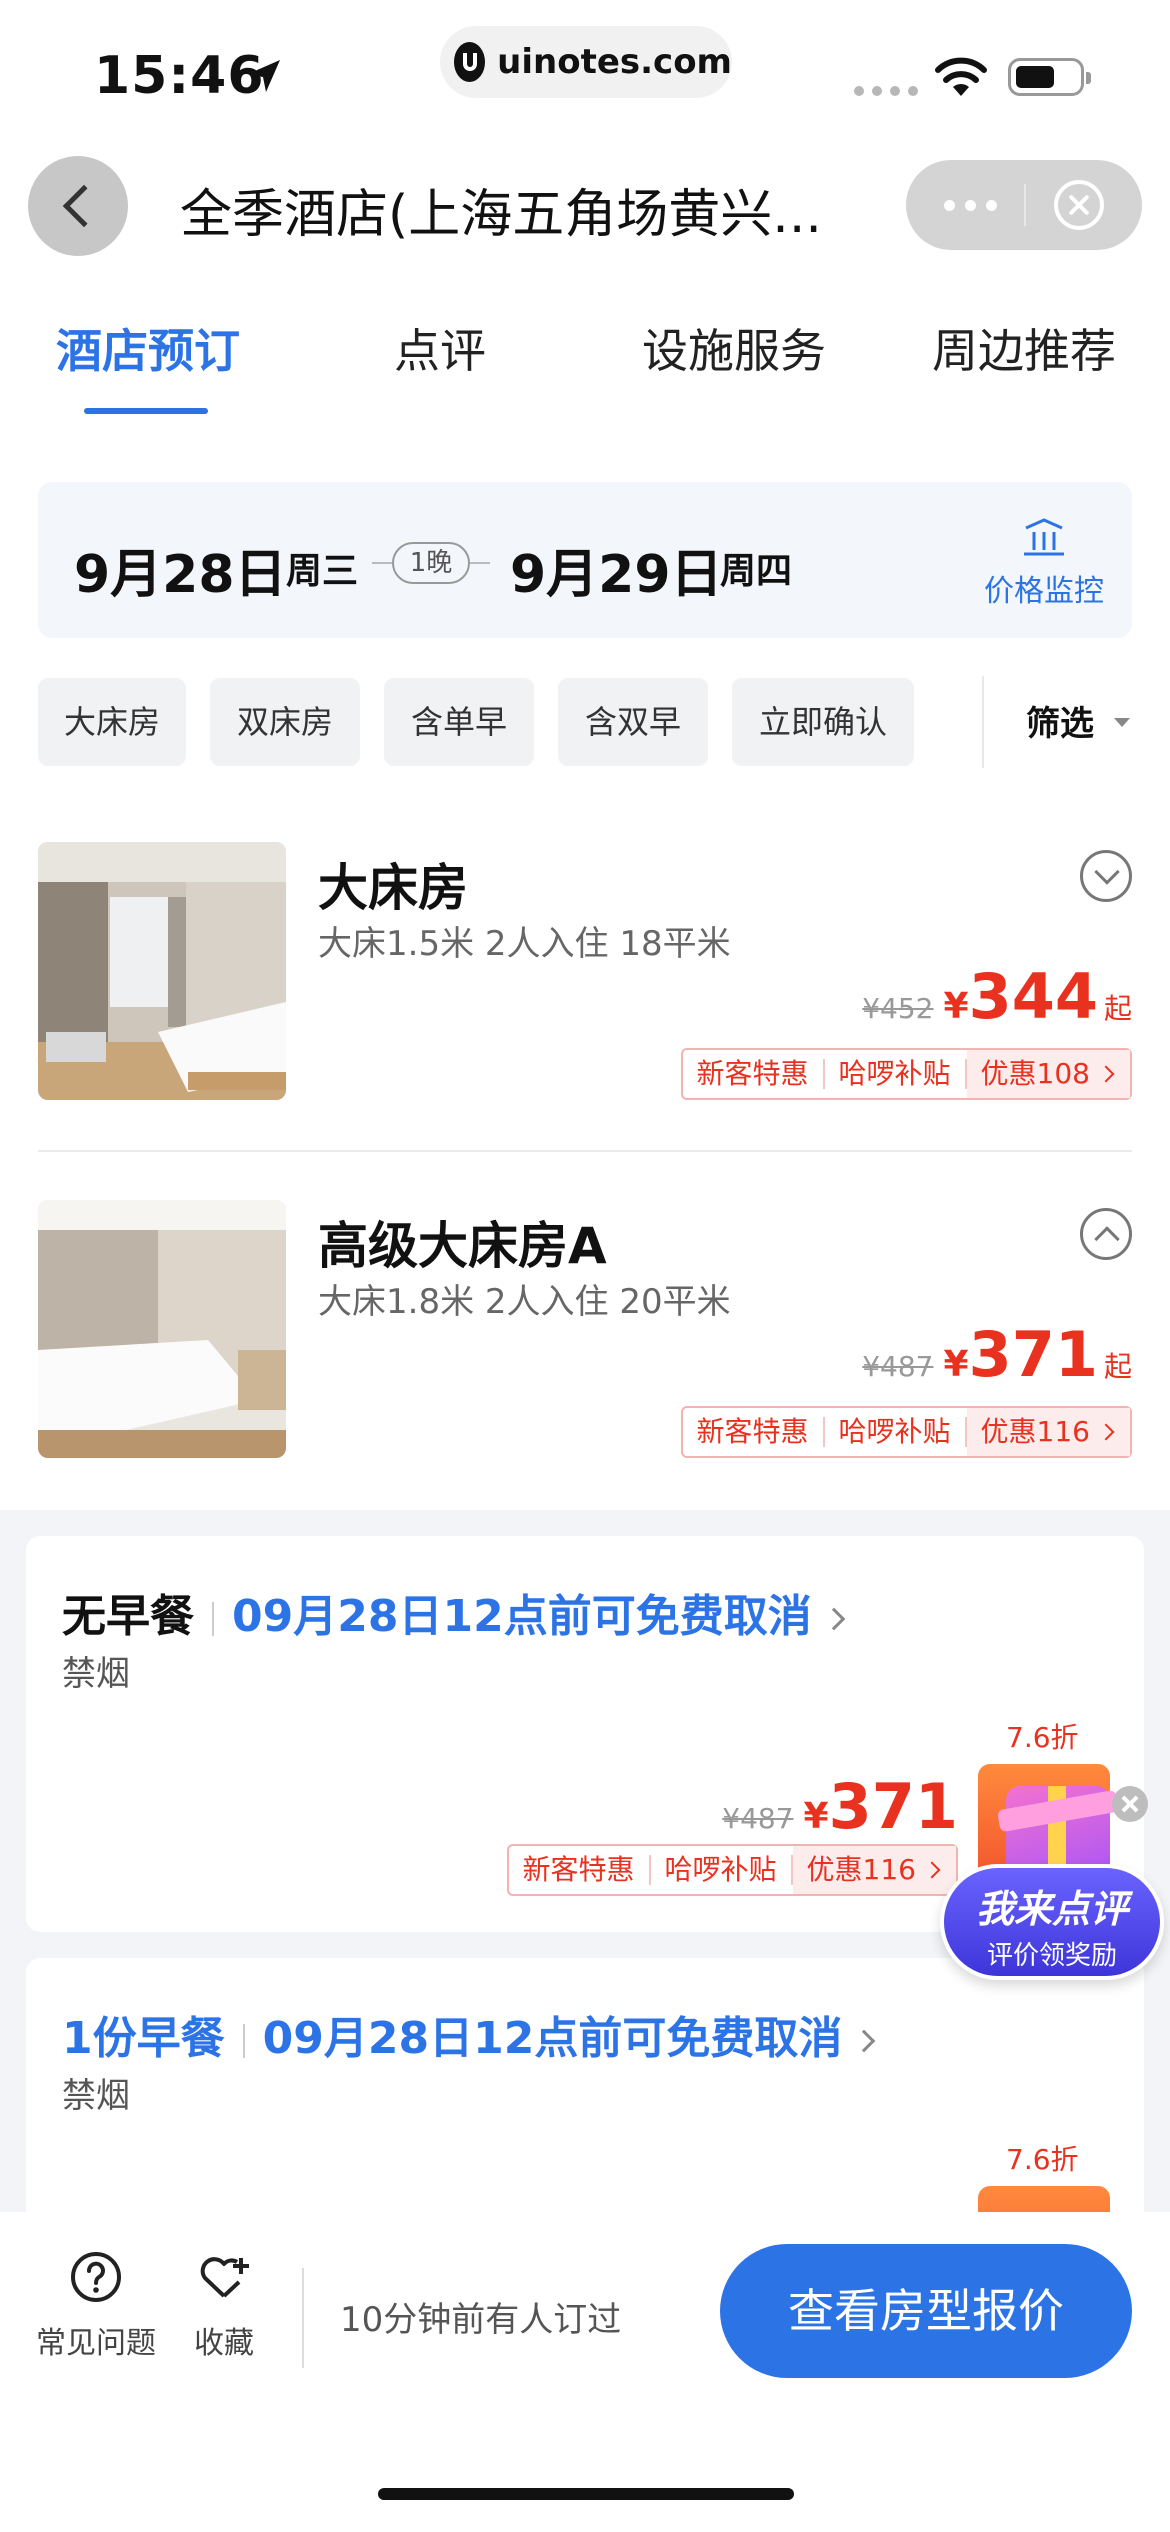 The height and width of the screenshot is (2532, 1170). Describe the element at coordinates (1122, 722) in the screenshot. I see `caret-down-icon` at that location.